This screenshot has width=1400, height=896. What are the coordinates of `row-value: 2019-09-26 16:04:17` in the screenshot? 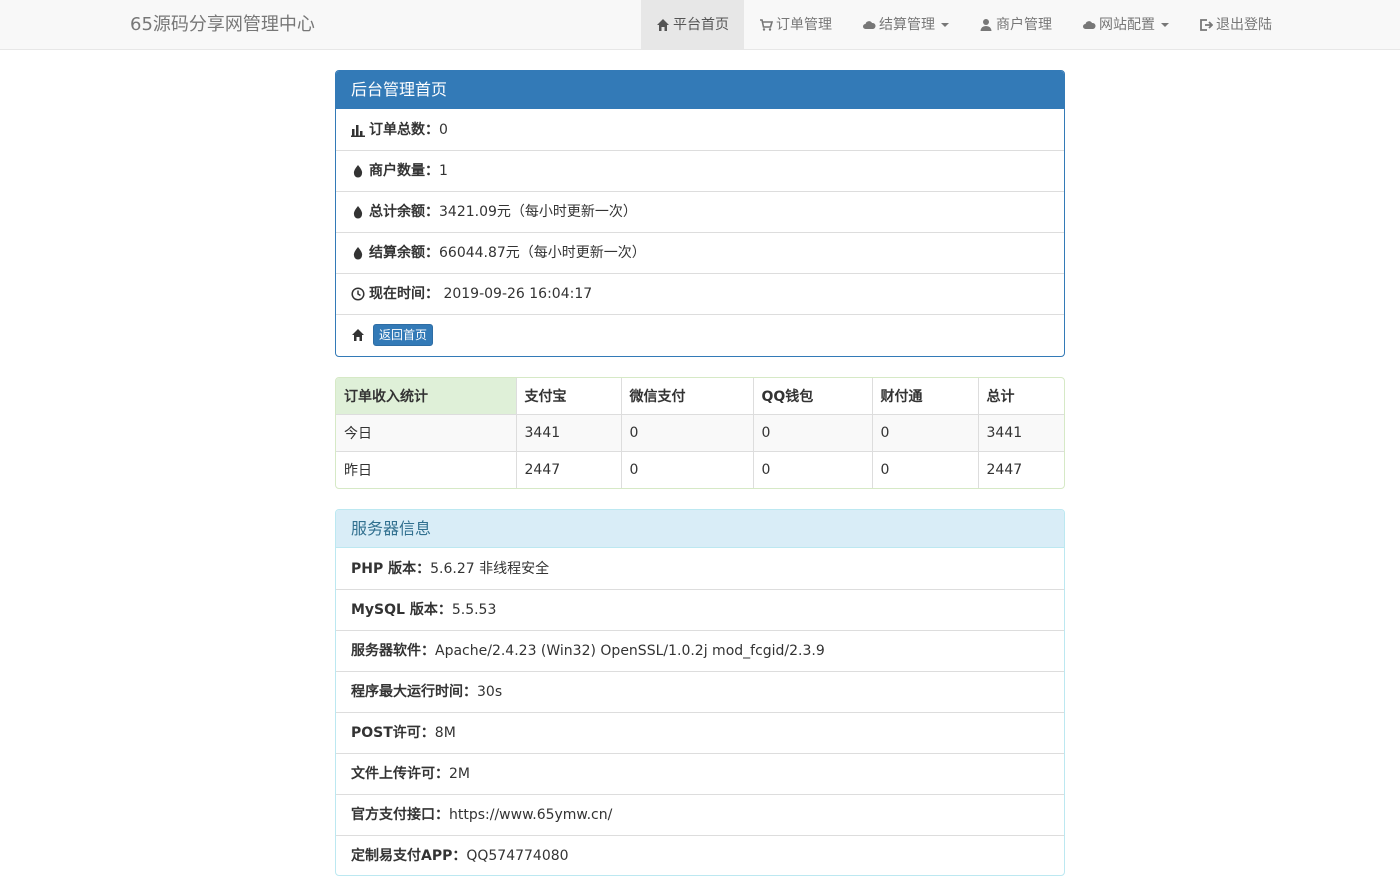 It's located at (516, 294).